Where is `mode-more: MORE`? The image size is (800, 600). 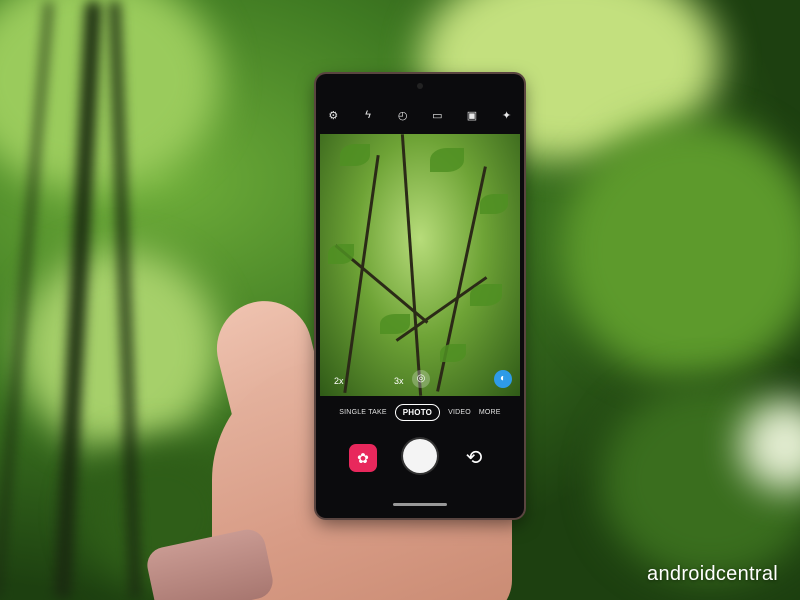 mode-more: MORE is located at coordinates (490, 412).